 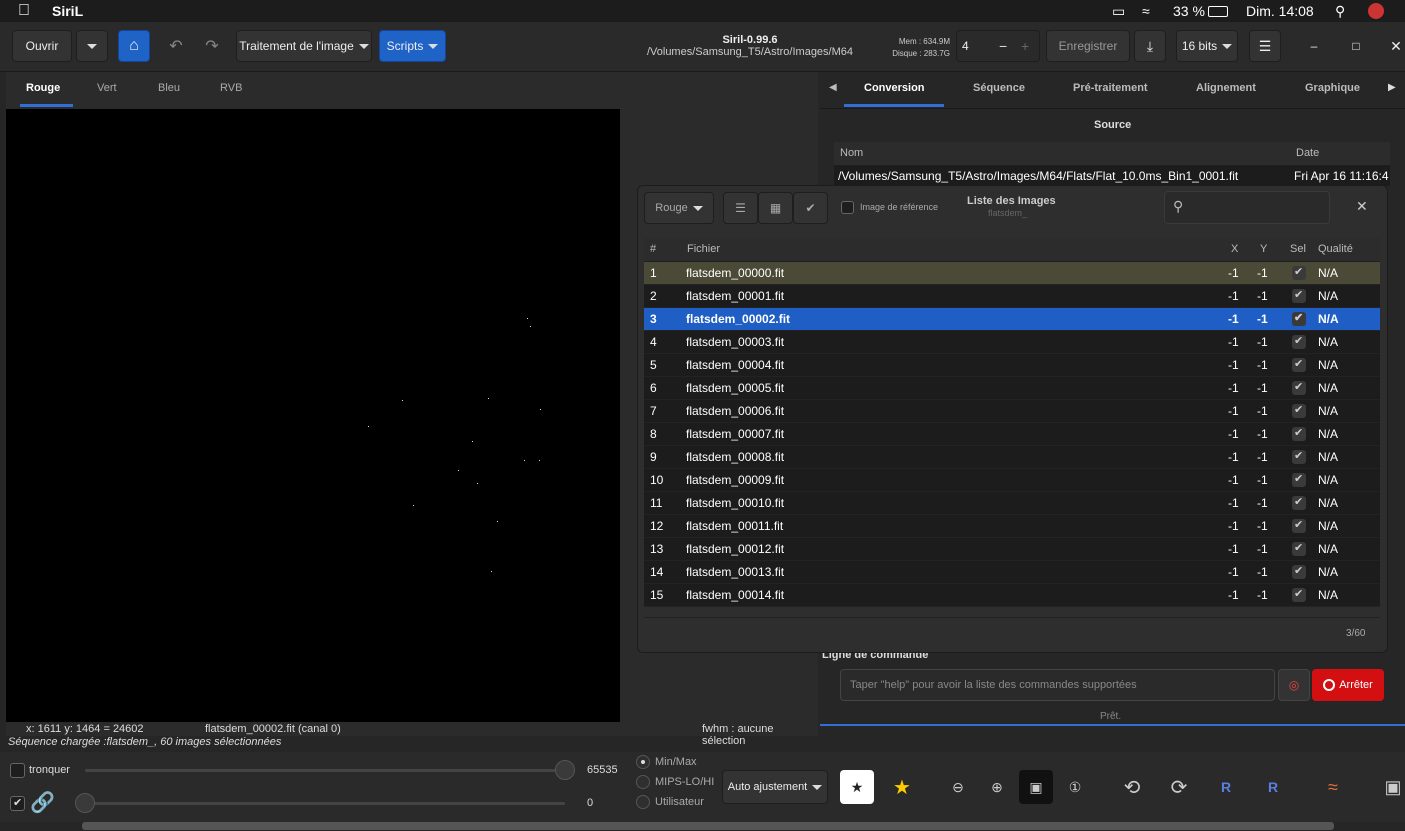 What do you see at coordinates (1012, 388) in the screenshot?
I see `table-row: 6 flatsdem_00005.fit -1 -1 N/A` at bounding box center [1012, 388].